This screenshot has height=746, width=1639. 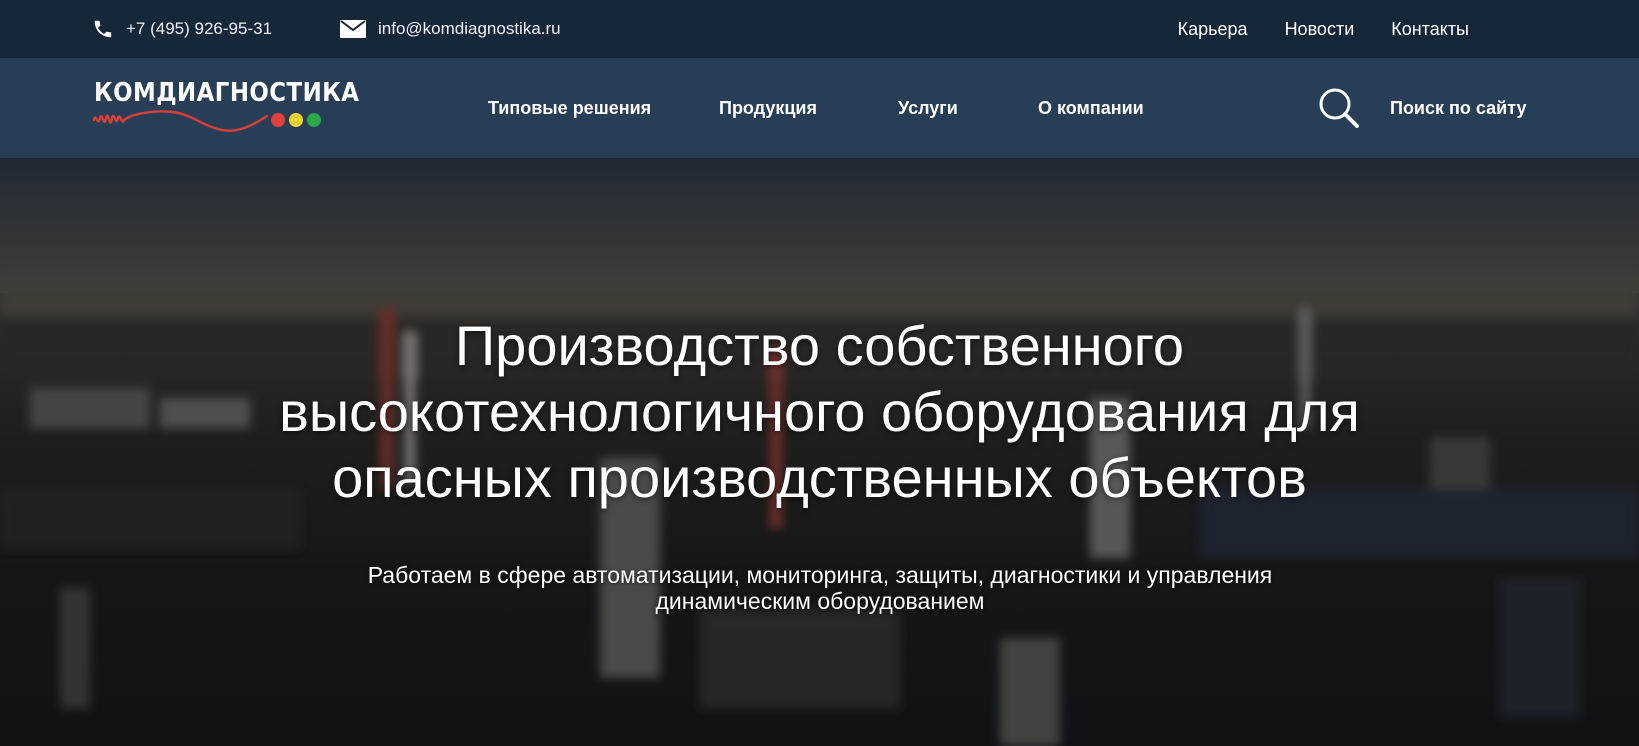 I want to click on email-address: info@komdiagnostika.ru, so click(x=469, y=29).